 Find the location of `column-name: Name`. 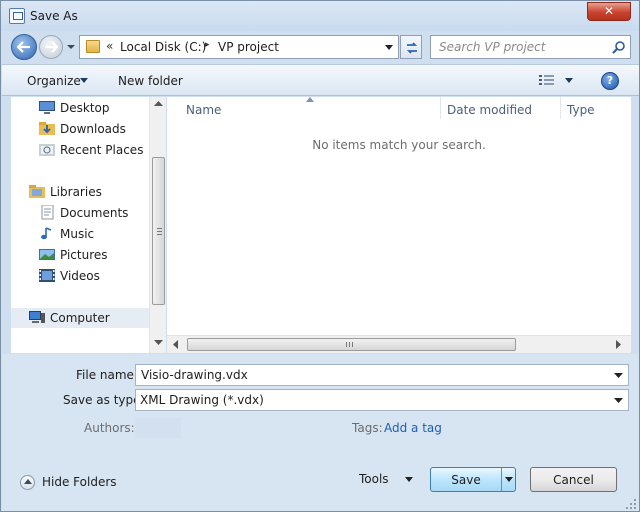

column-name: Name is located at coordinates (203, 110).